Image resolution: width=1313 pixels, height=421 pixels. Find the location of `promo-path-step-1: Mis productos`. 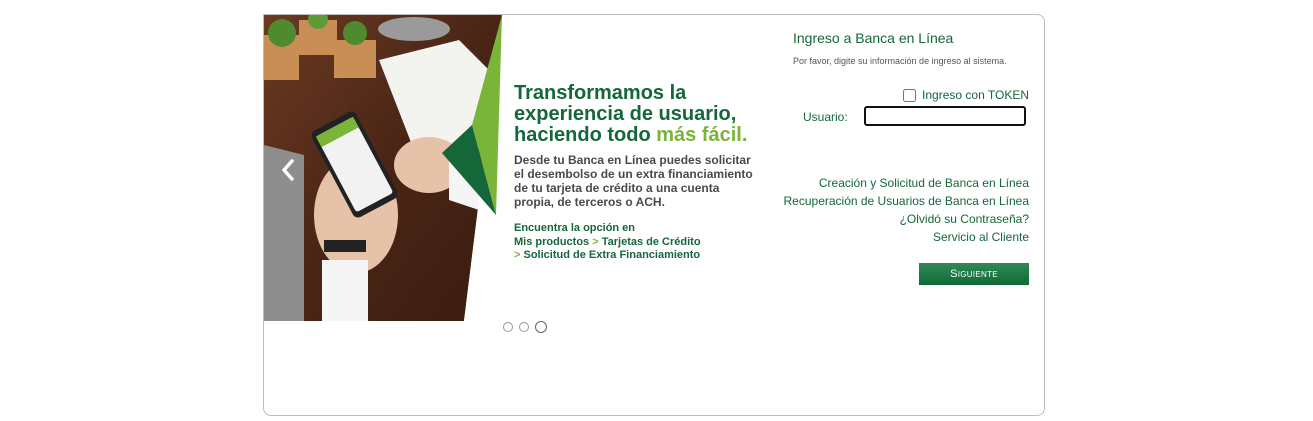

promo-path-step-1: Mis productos is located at coordinates (552, 241).